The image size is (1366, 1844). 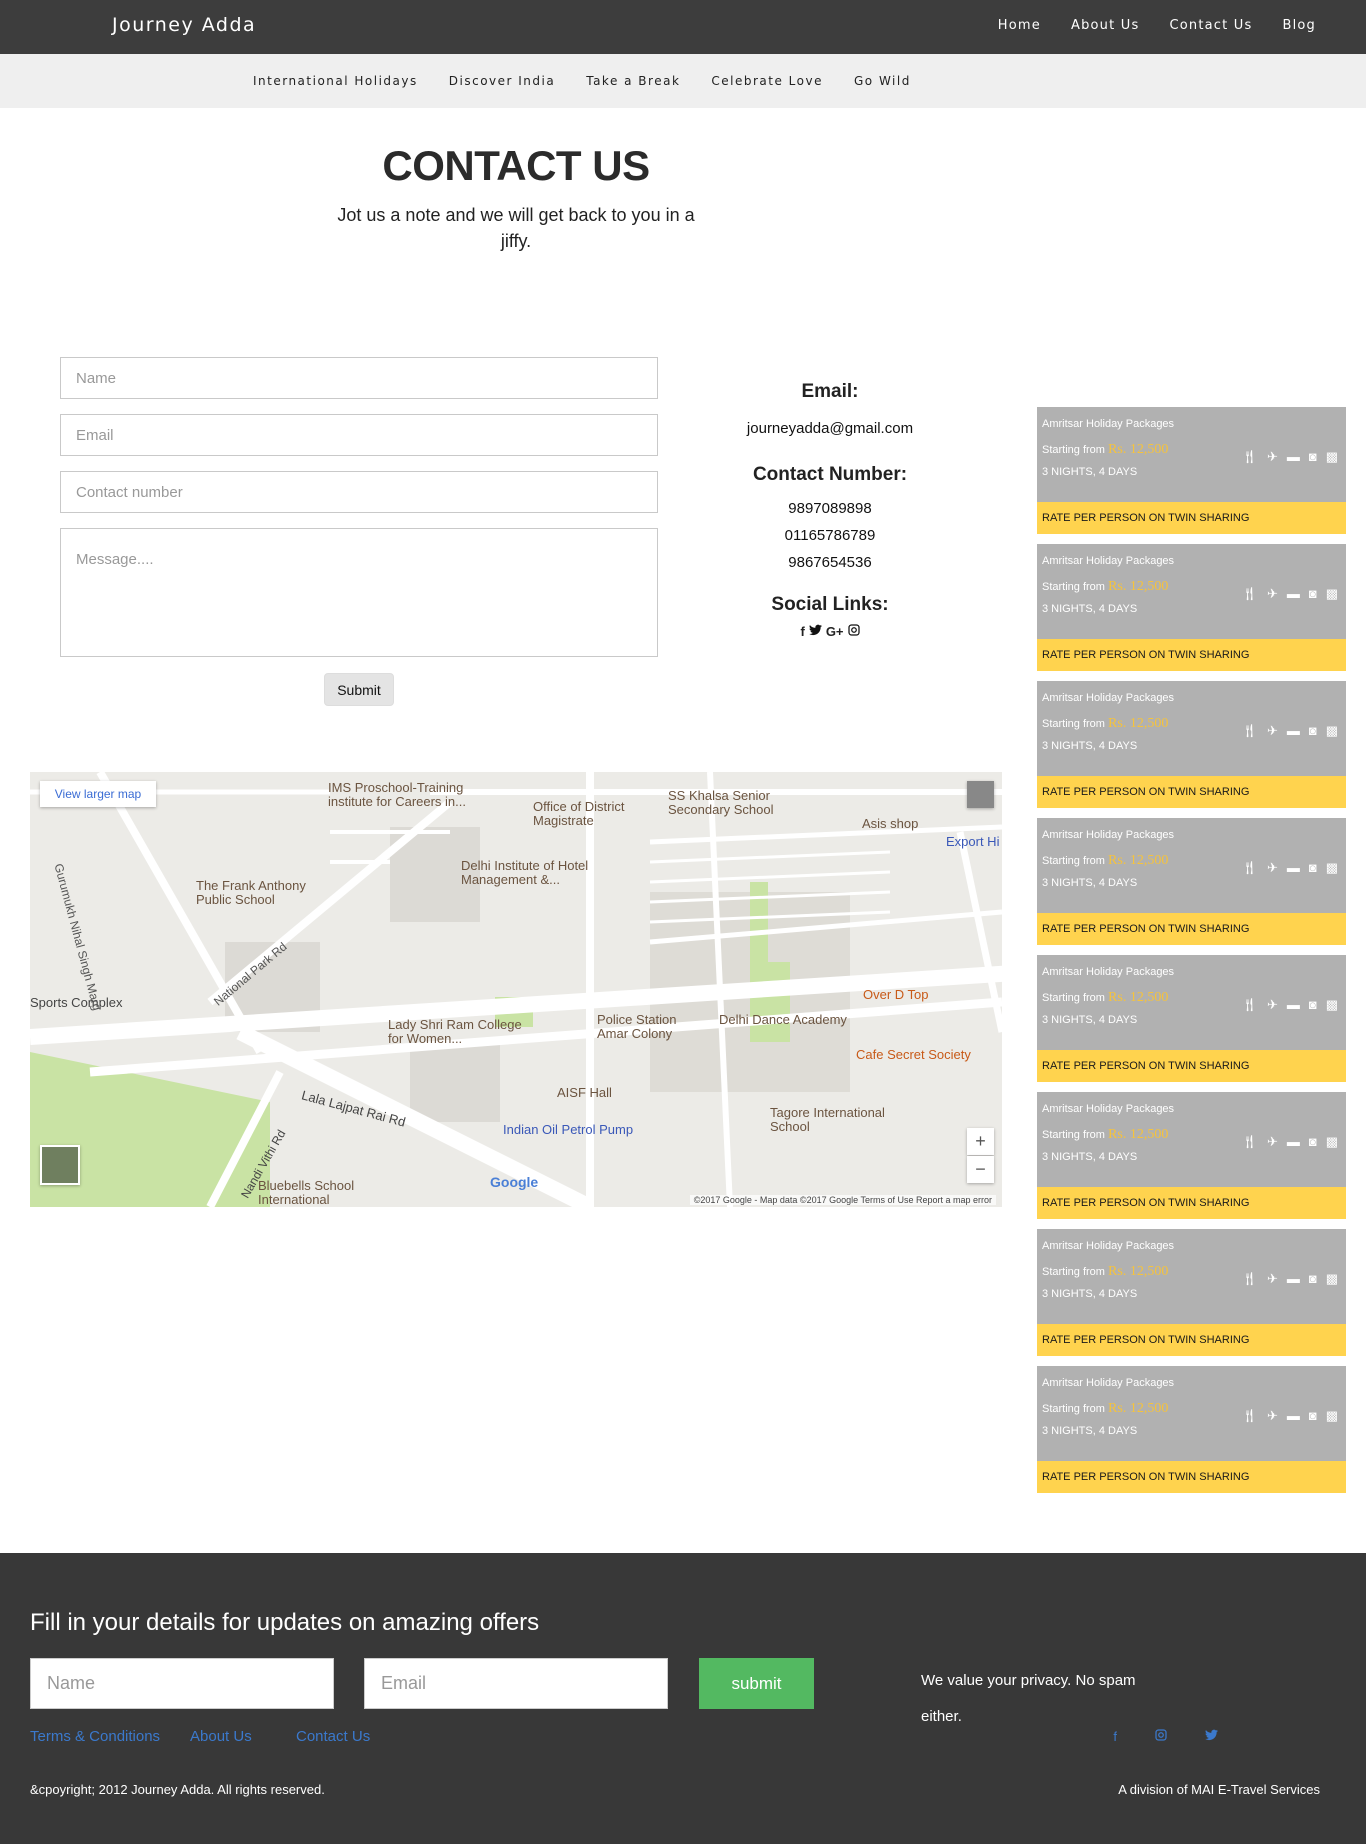 I want to click on map-label: Delhi Dance Academy, so click(x=783, y=1020).